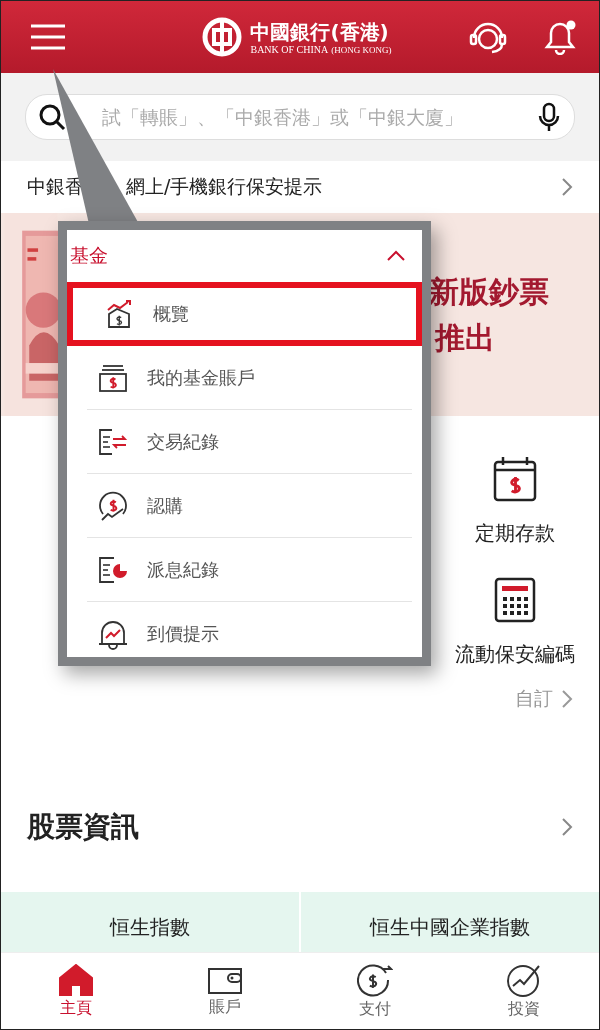 The width and height of the screenshot is (600, 1030). I want to click on fund-menu-item: 到價提示, so click(249, 629).